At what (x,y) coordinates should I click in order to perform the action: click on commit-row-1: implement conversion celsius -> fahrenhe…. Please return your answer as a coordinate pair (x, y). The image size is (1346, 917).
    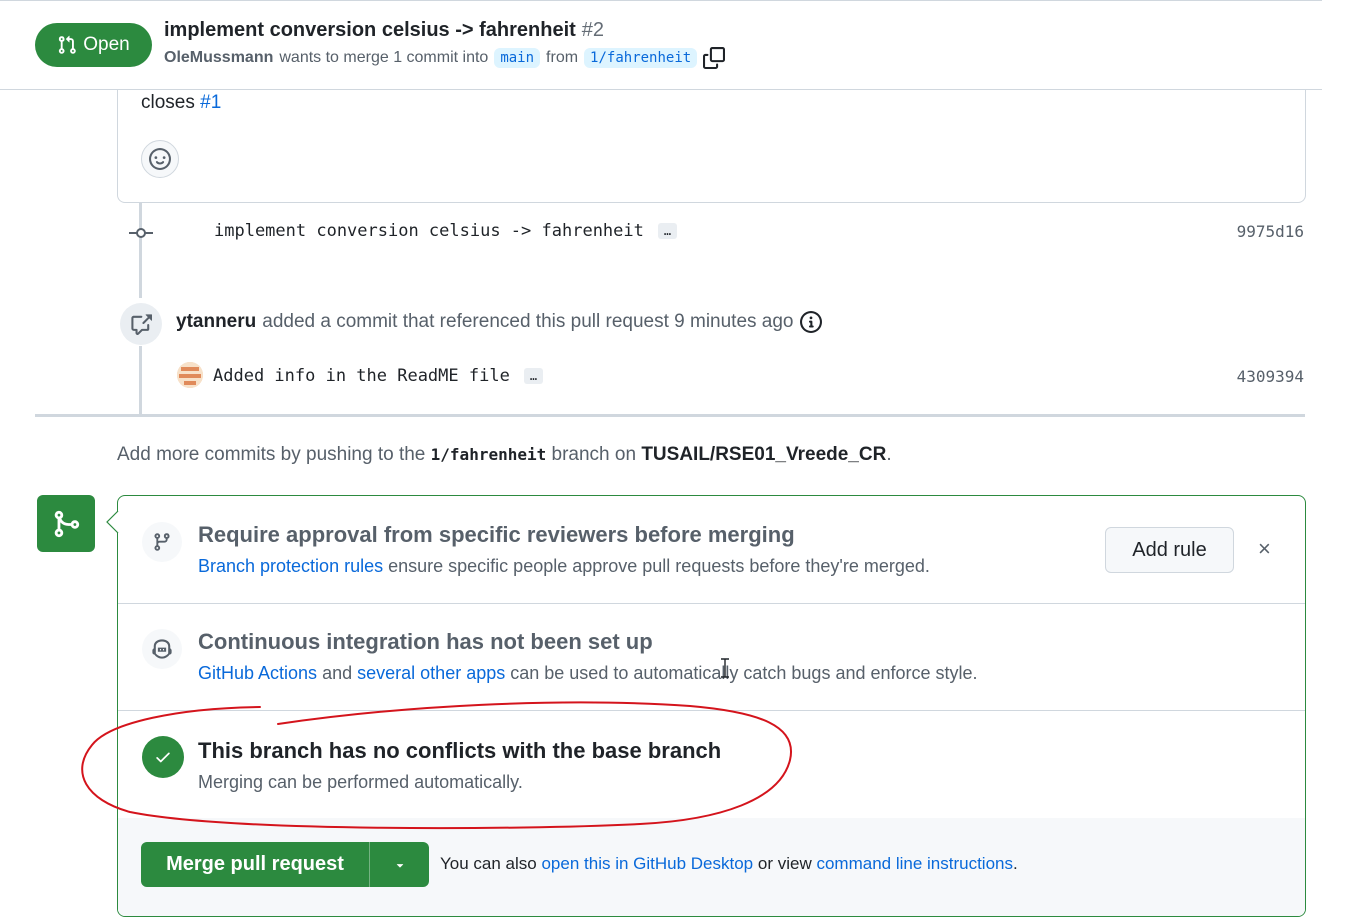
    Looking at the image, I should click on (710, 233).